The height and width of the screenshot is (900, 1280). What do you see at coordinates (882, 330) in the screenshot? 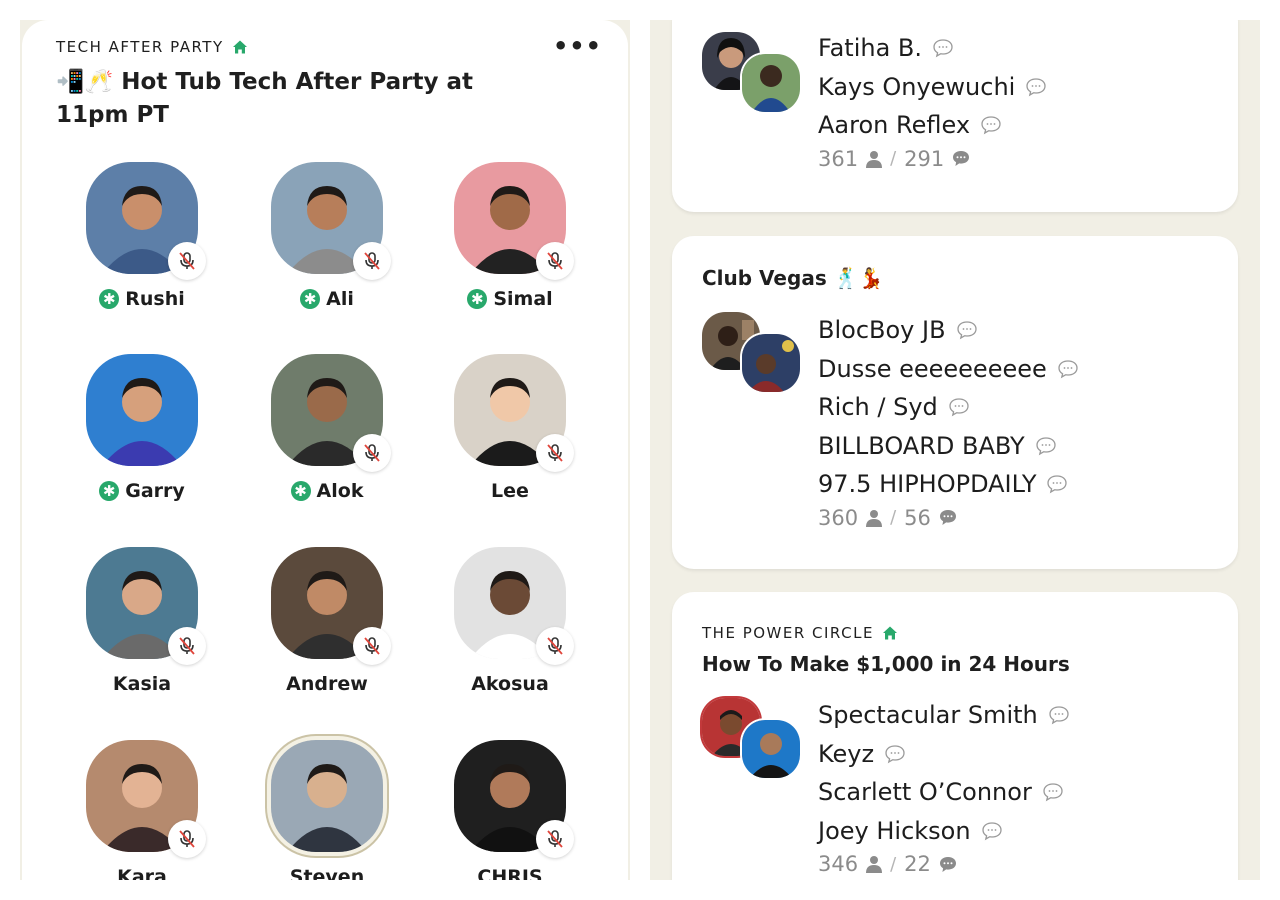
I see `room-member-name: BlocBoy JB` at bounding box center [882, 330].